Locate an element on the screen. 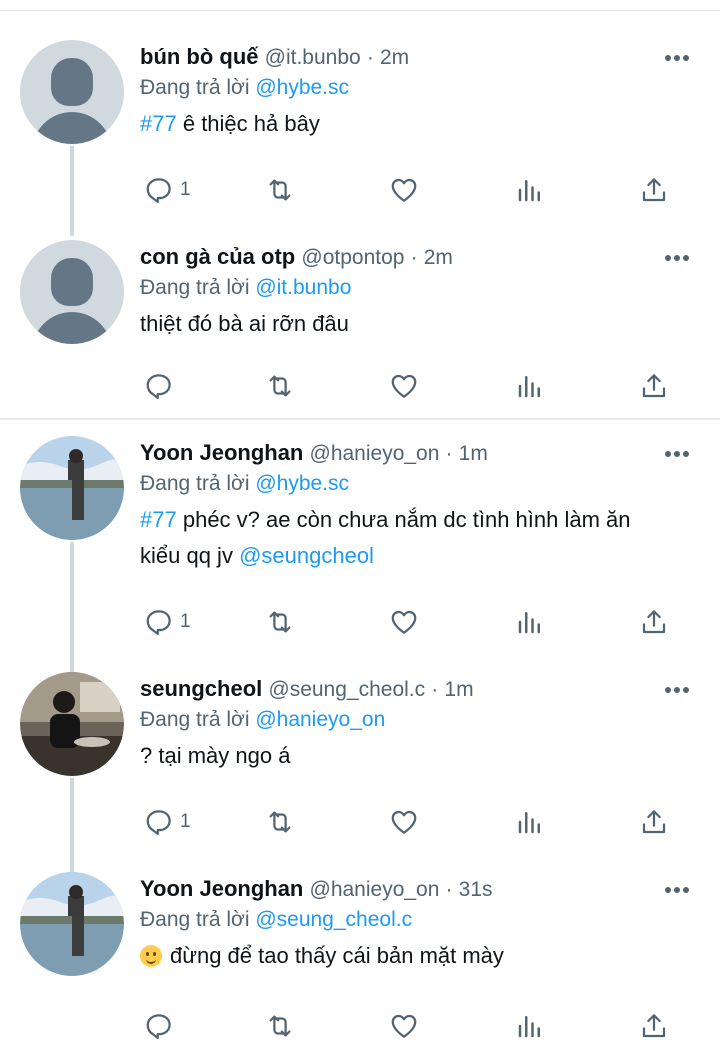 The height and width of the screenshot is (1056, 720). tweet-body: đừng để tao thấy cái bản mặt mày is located at coordinates (337, 955).